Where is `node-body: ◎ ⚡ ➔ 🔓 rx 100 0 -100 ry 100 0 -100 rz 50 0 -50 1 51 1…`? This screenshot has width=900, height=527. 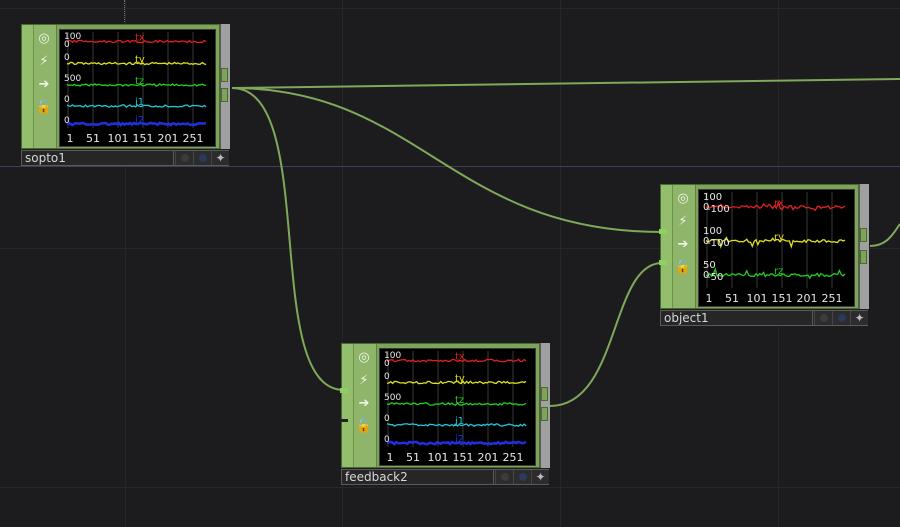
node-body: ◎ ⚡ ➔ 🔓 rx 100 0 -100 ry 100 0 -100 rz 50 0 -50 1 51 1… is located at coordinates (759, 246).